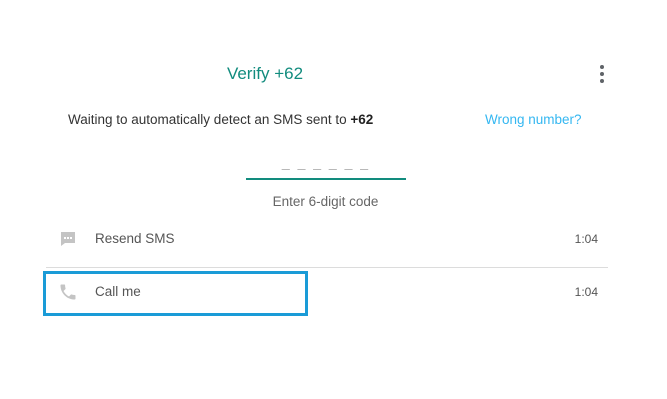 The height and width of the screenshot is (399, 667). Describe the element at coordinates (327, 239) in the screenshot. I see `resend-sms-button: Resend SMS 1:04` at that location.